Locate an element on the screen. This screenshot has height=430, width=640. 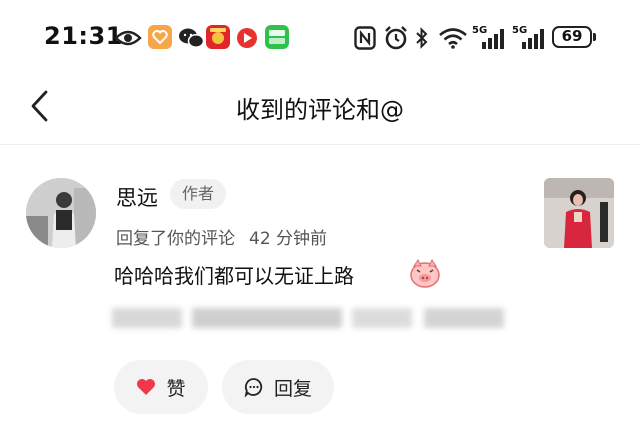
reply-button: 回复 is located at coordinates (278, 387).